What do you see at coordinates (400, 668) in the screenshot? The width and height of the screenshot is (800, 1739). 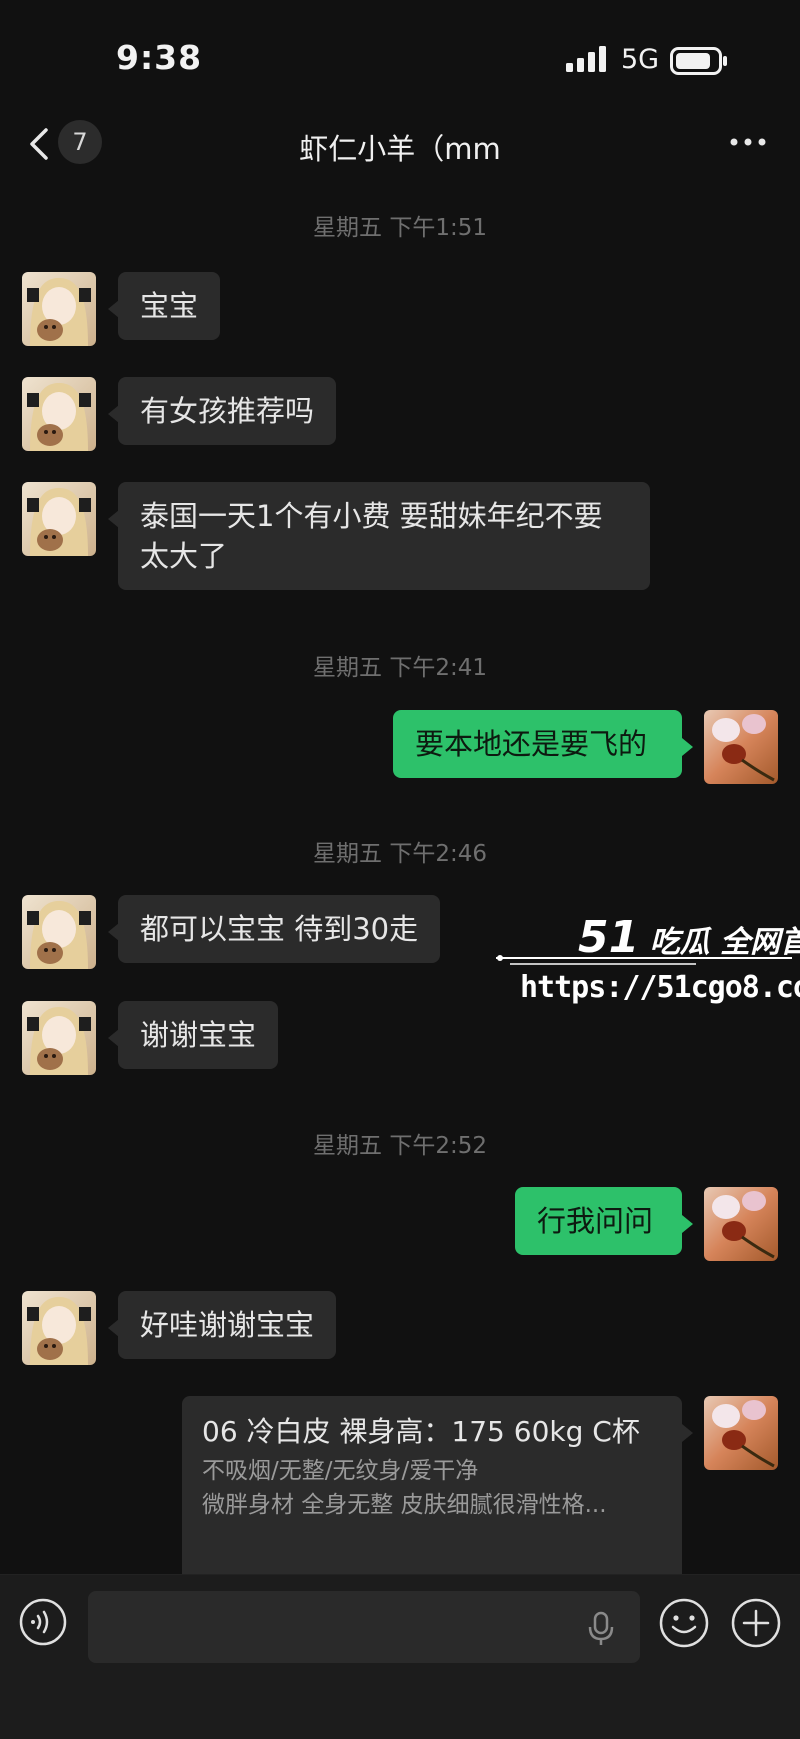 I see `message-timestamp: 星期五 下午2:41` at bounding box center [400, 668].